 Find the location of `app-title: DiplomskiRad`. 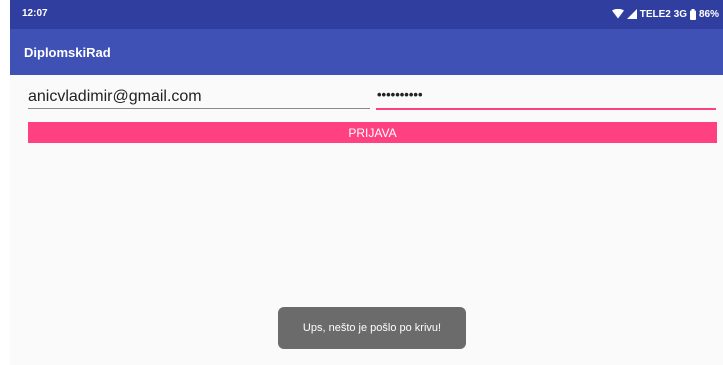

app-title: DiplomskiRad is located at coordinates (67, 52).